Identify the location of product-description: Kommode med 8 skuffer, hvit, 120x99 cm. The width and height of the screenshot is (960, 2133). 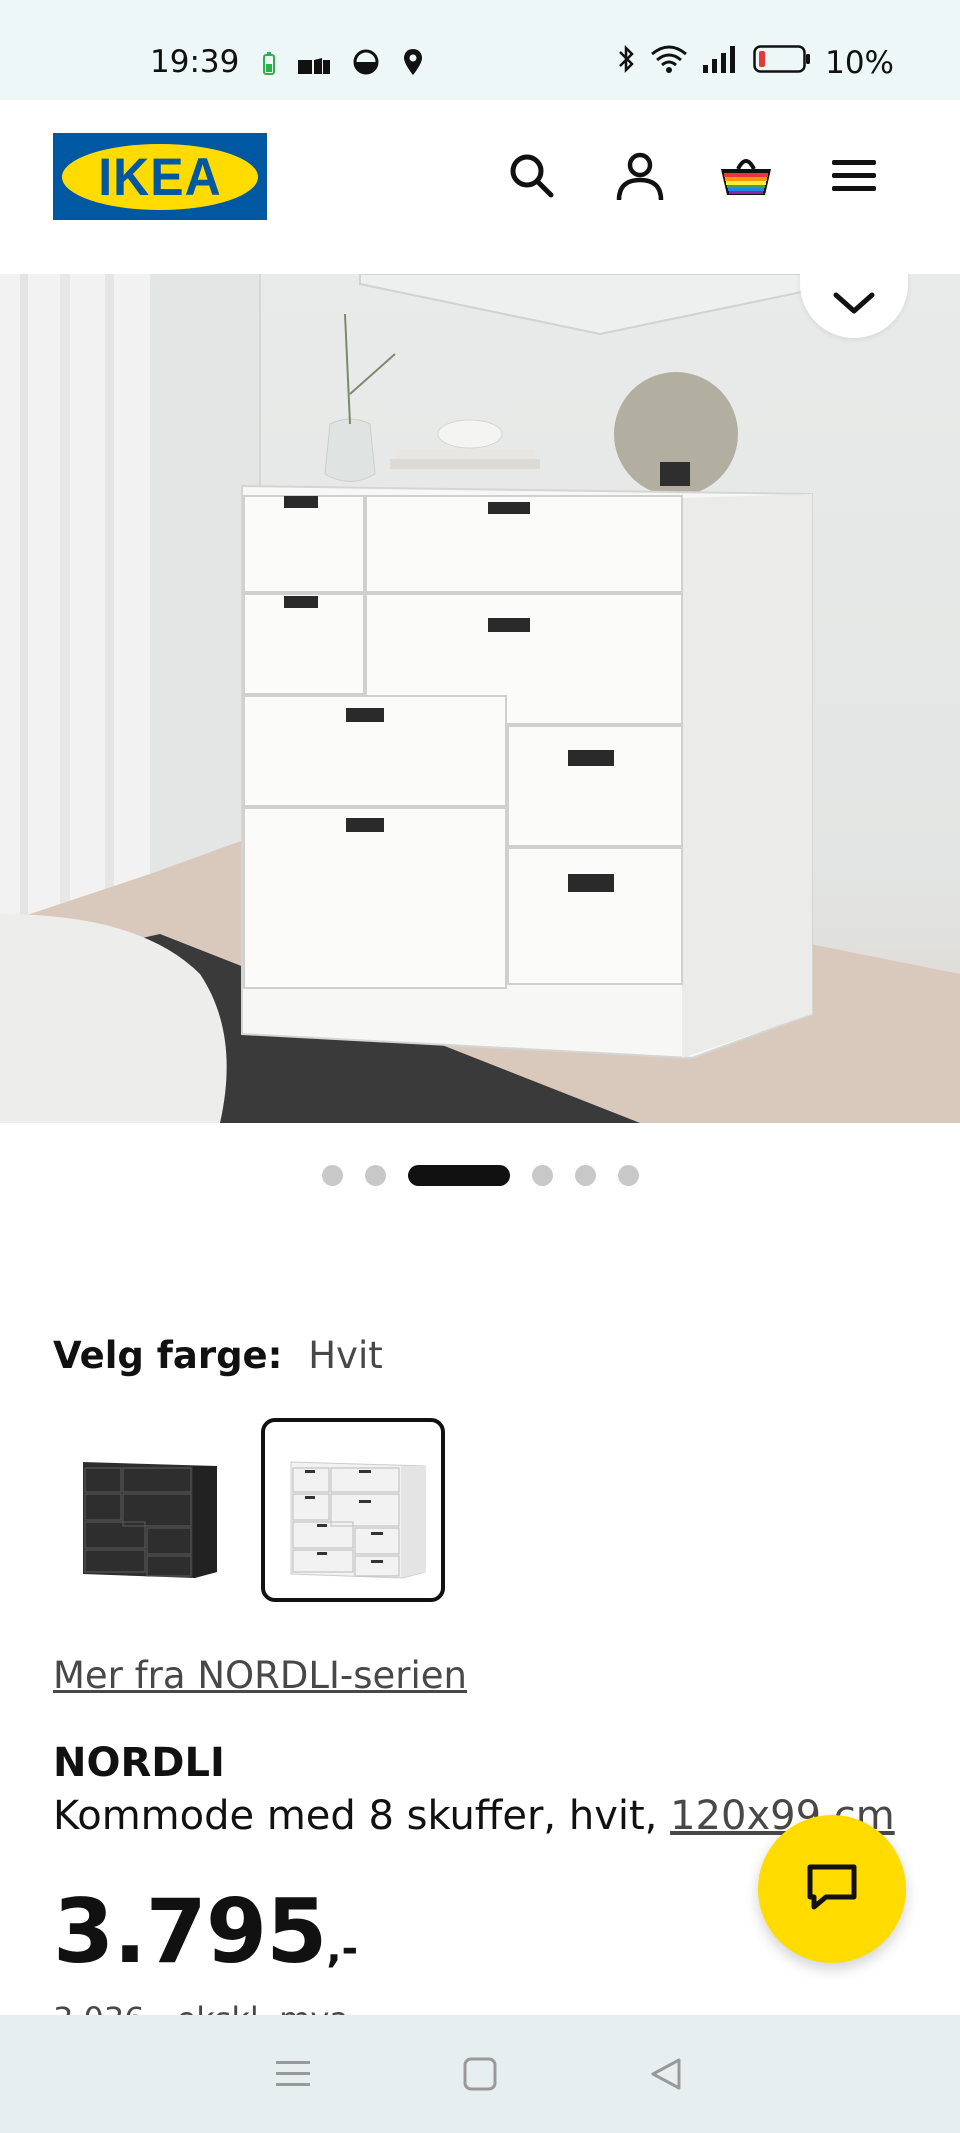
(474, 1816).